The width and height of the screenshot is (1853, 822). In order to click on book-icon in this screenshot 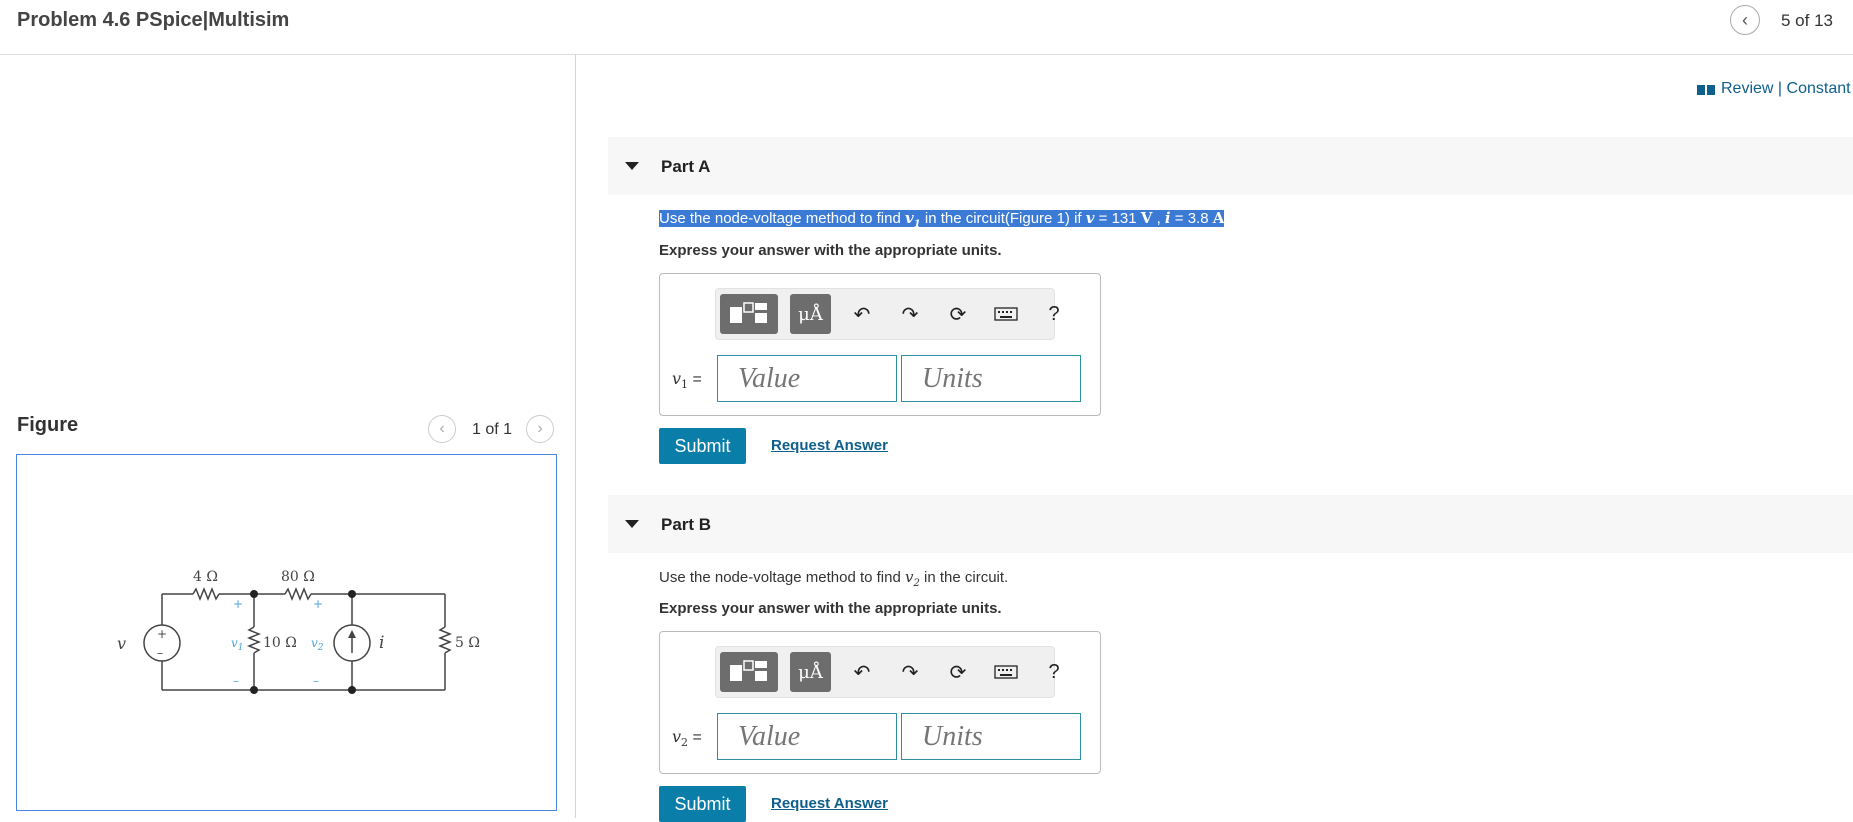, I will do `click(1706, 89)`.